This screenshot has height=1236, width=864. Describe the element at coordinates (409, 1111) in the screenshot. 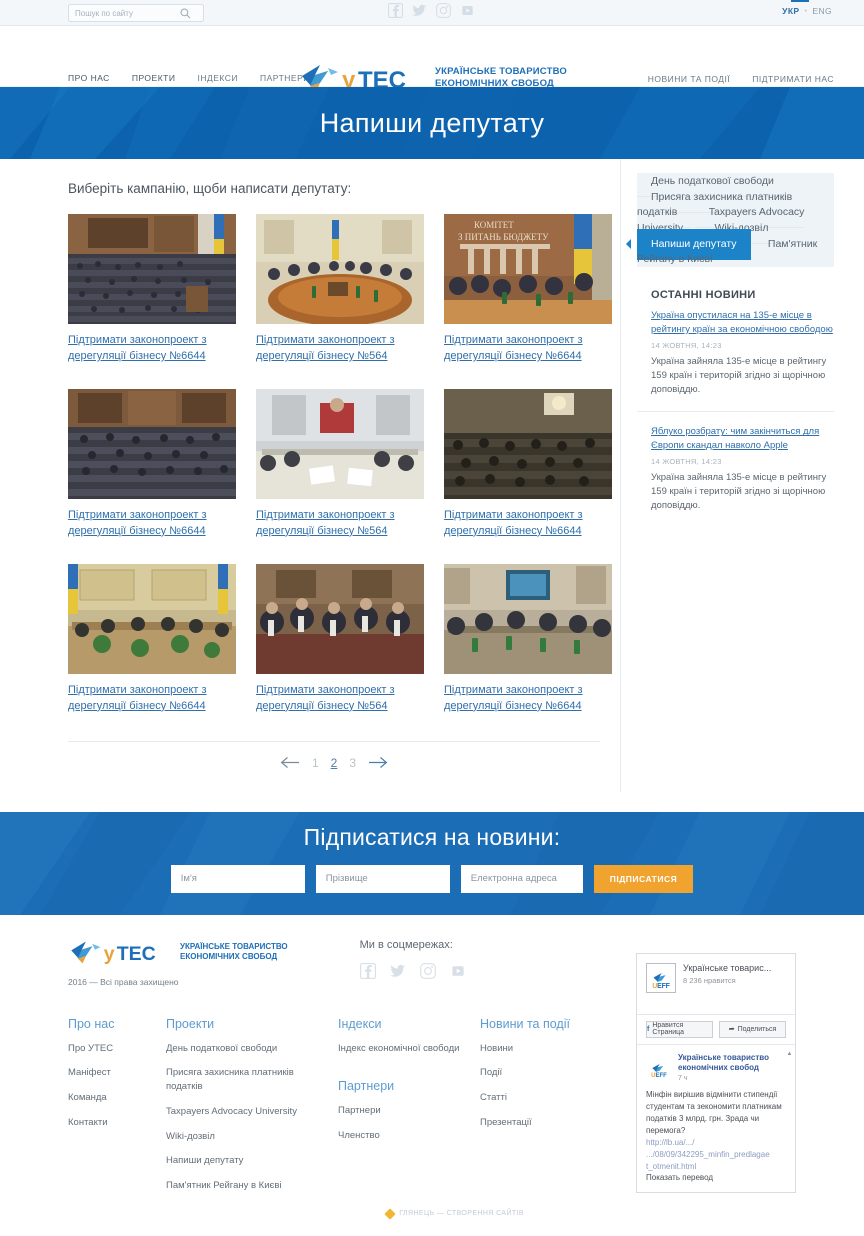

I see `footer-link: Партнери` at that location.